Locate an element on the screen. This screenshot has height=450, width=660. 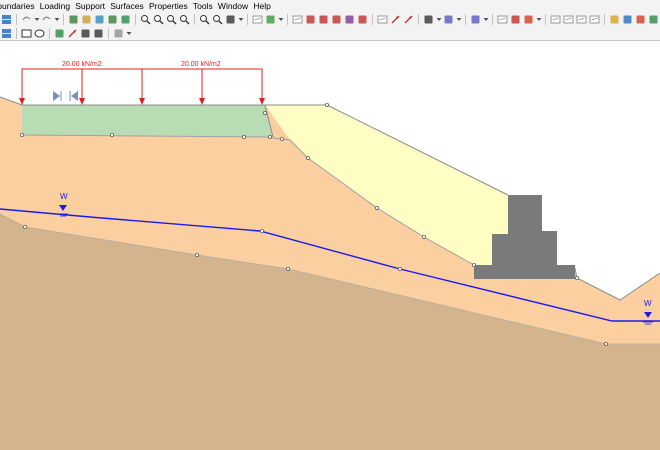
rectangle-icon is located at coordinates (27, 33).